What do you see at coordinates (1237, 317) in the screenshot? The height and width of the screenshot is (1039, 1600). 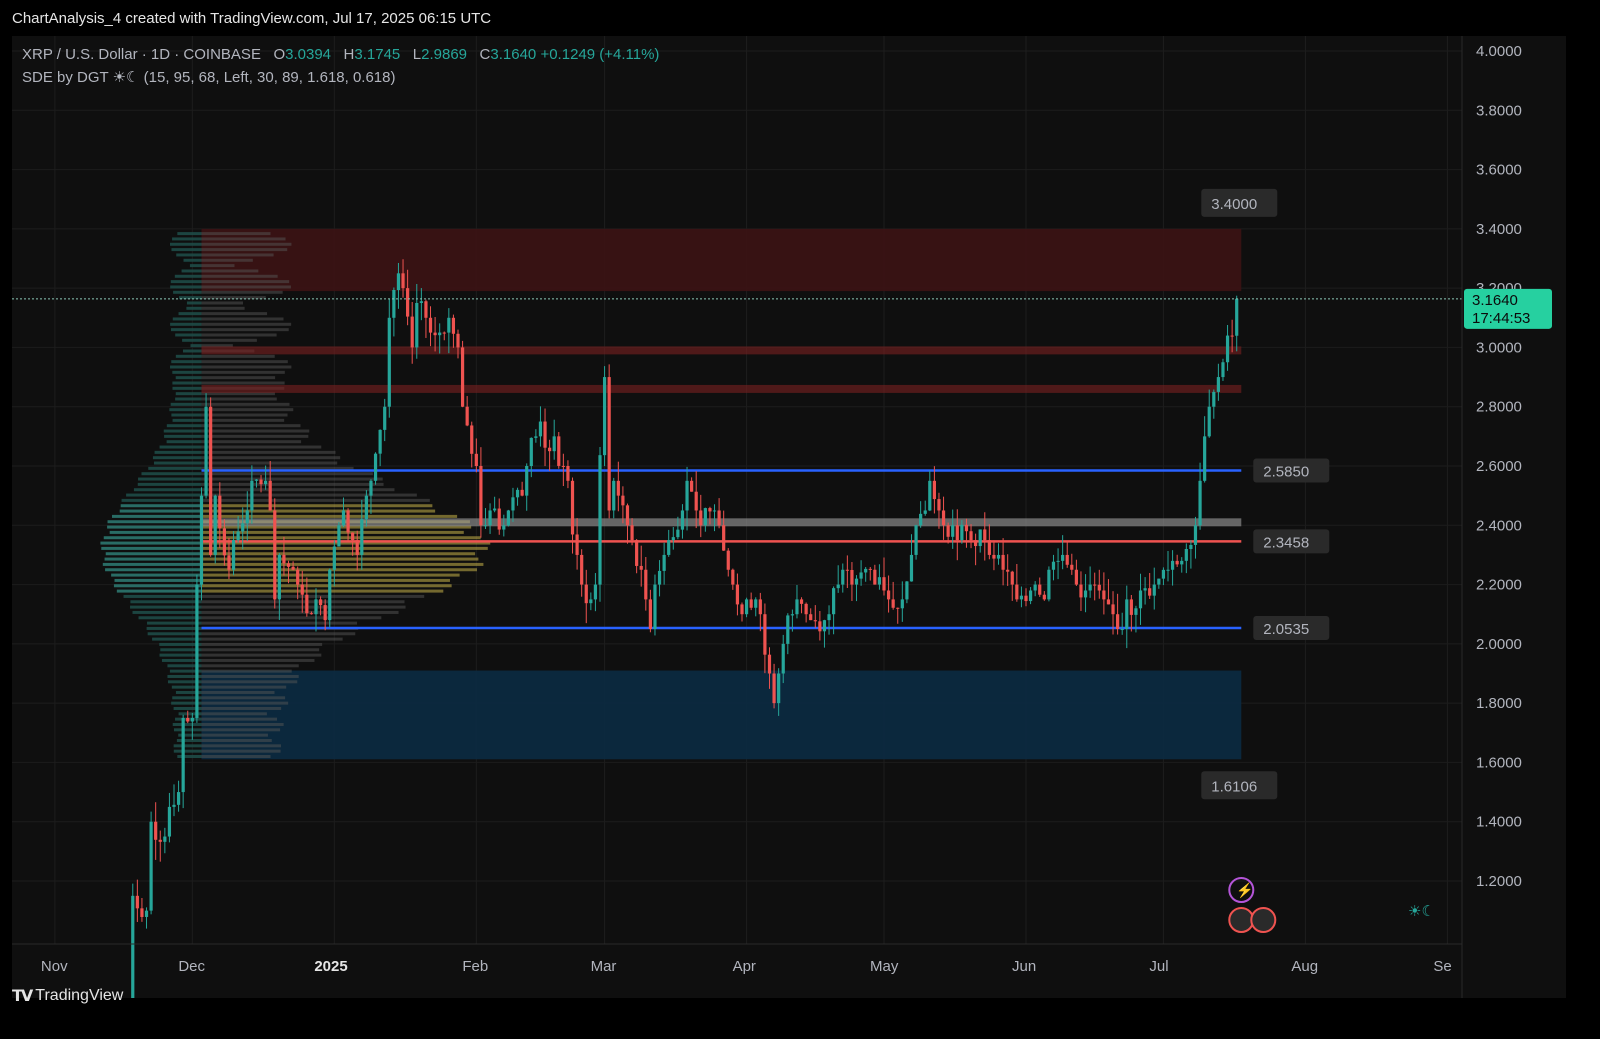 I see `candle-body-last` at bounding box center [1237, 317].